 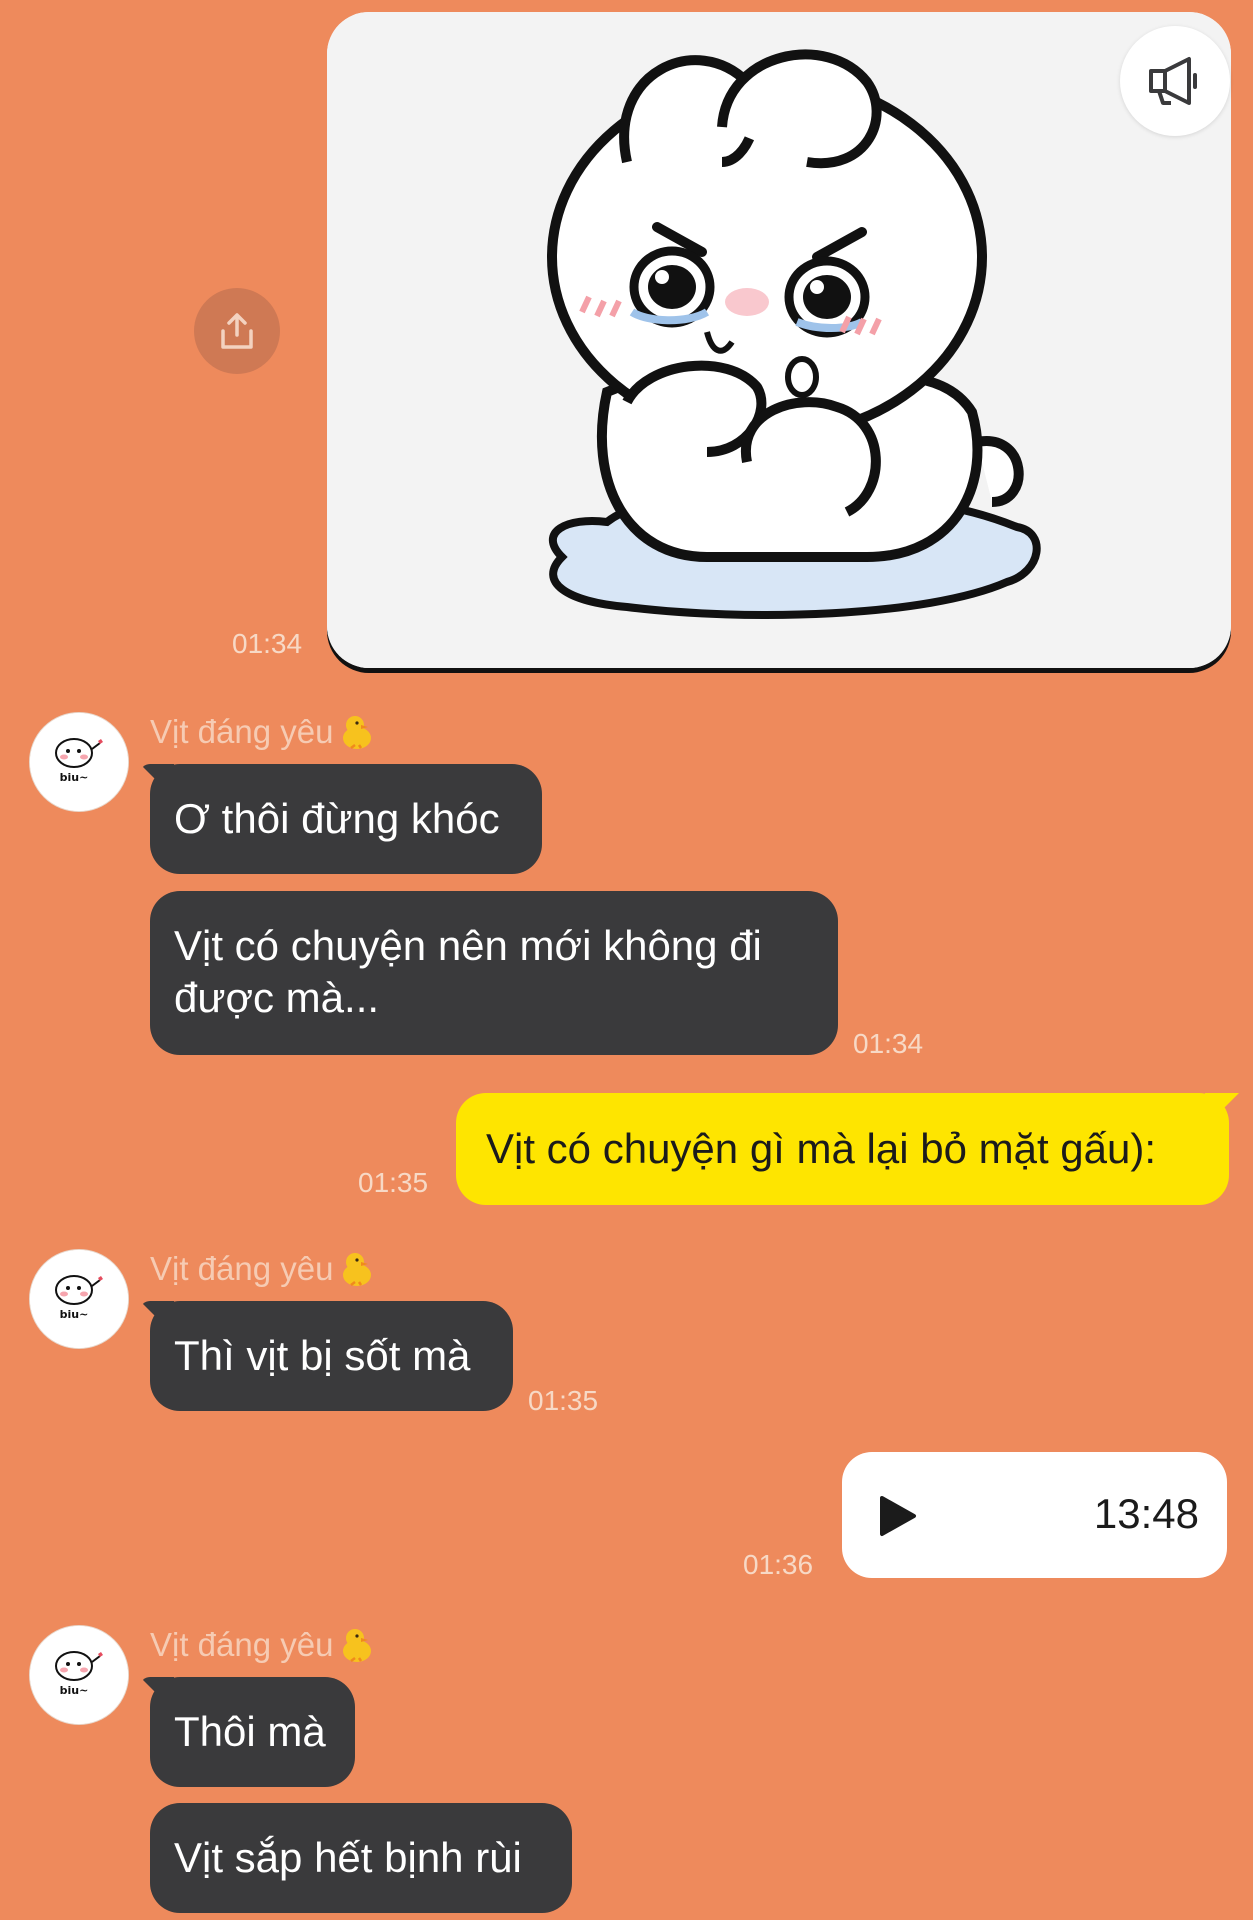 I want to click on message-bubble: Vịt có chuyện gì mà lại bỏ mặt gấu):, so click(x=842, y=1149).